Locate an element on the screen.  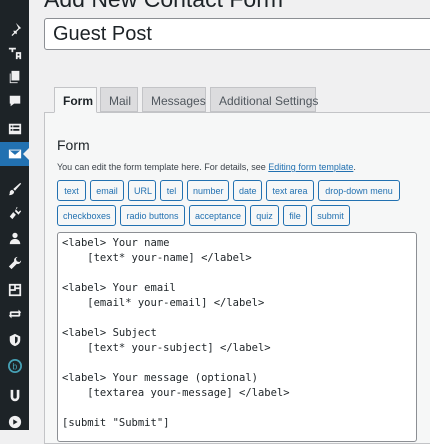
form-list-icon is located at coordinates (14, 129).